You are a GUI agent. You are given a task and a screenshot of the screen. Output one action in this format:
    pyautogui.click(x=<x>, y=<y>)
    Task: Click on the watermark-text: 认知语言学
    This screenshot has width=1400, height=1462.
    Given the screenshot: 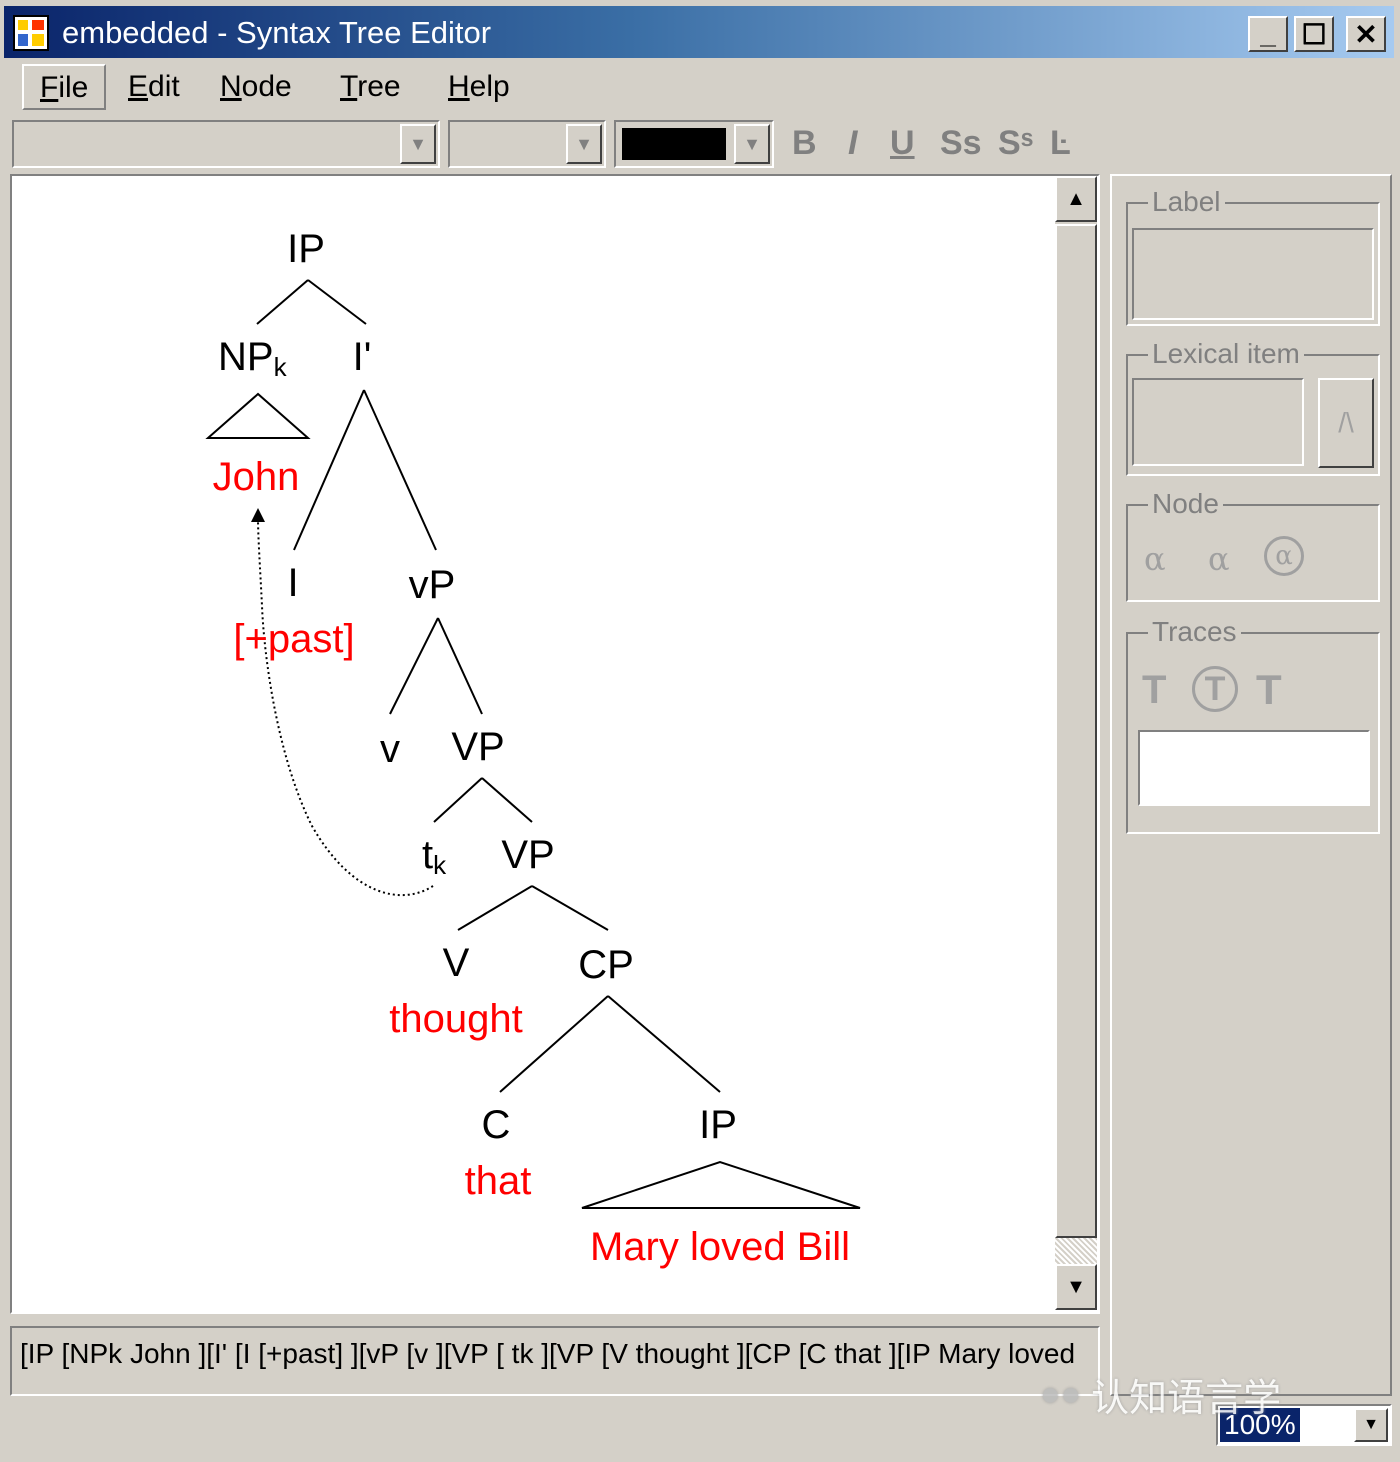 What is the action you would take?
    pyautogui.click(x=1186, y=1398)
    